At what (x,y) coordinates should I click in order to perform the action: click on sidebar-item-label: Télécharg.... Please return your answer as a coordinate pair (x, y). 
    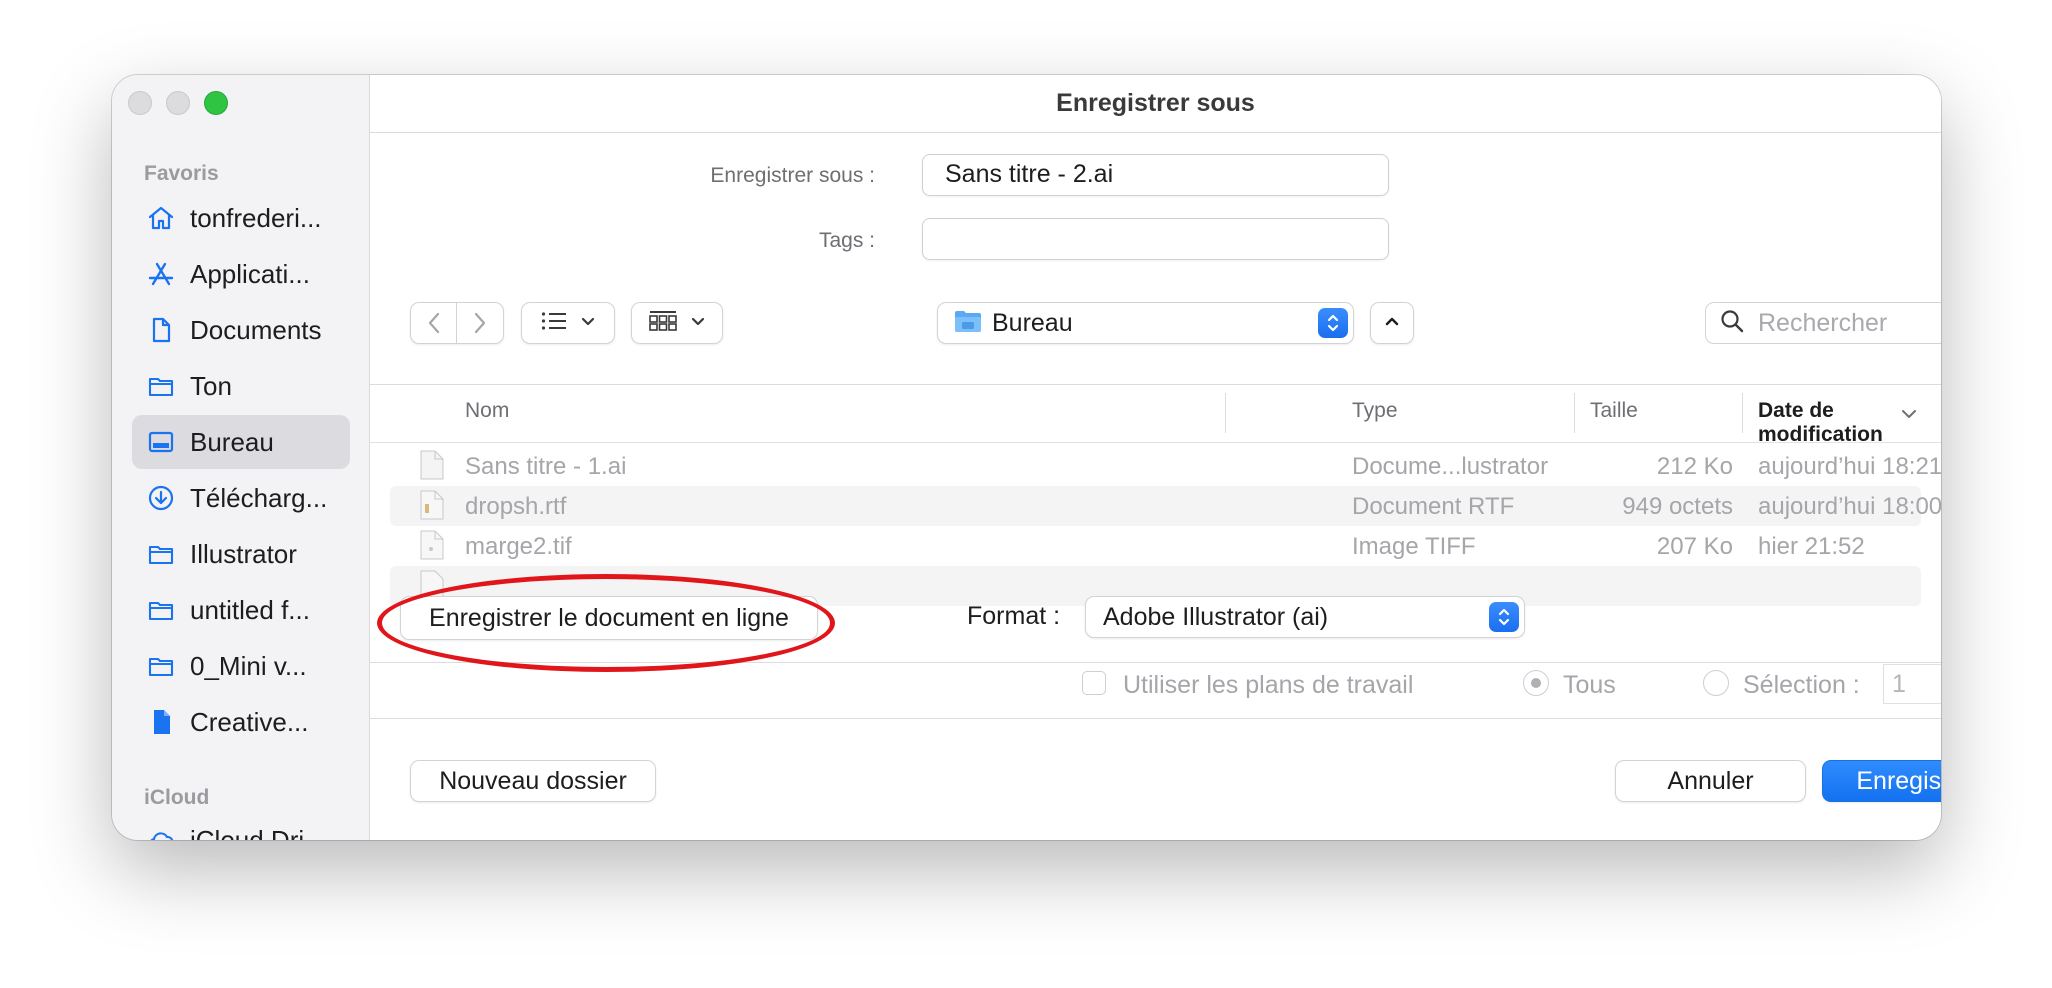
    Looking at the image, I should click on (259, 497).